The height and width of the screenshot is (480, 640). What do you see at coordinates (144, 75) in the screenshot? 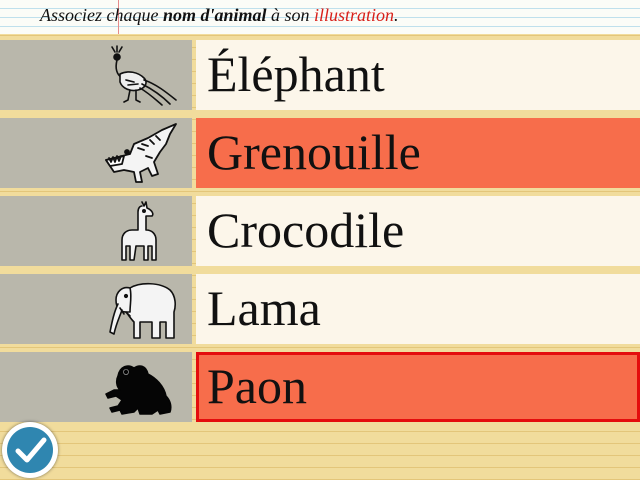
I see `peacock-icon` at bounding box center [144, 75].